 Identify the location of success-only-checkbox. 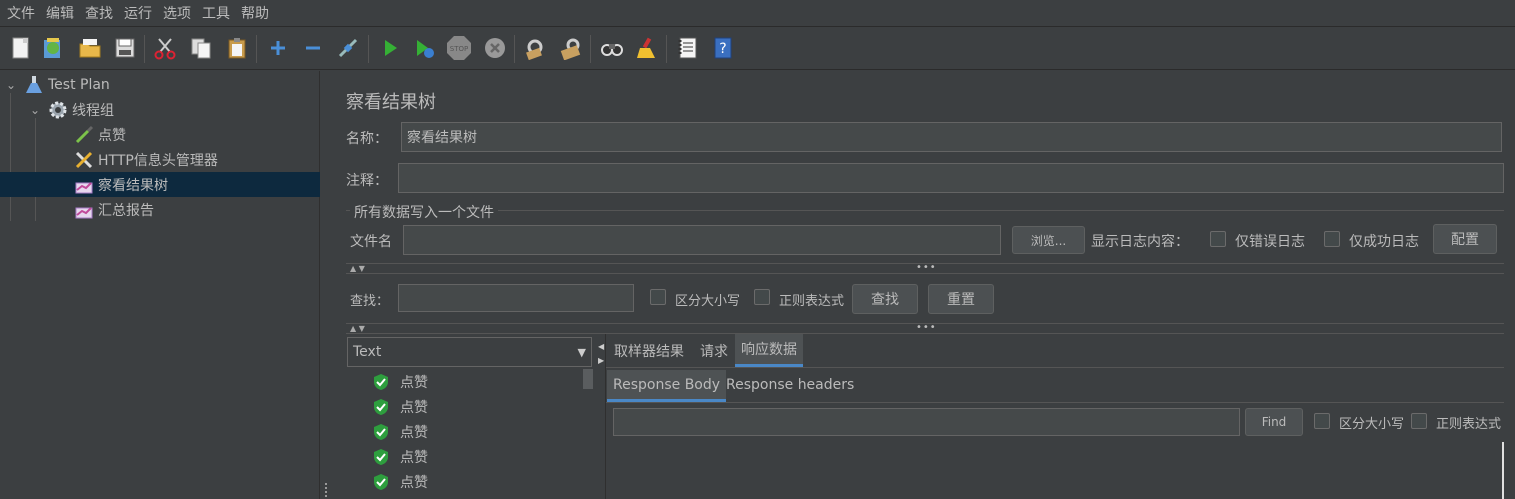
(1332, 239).